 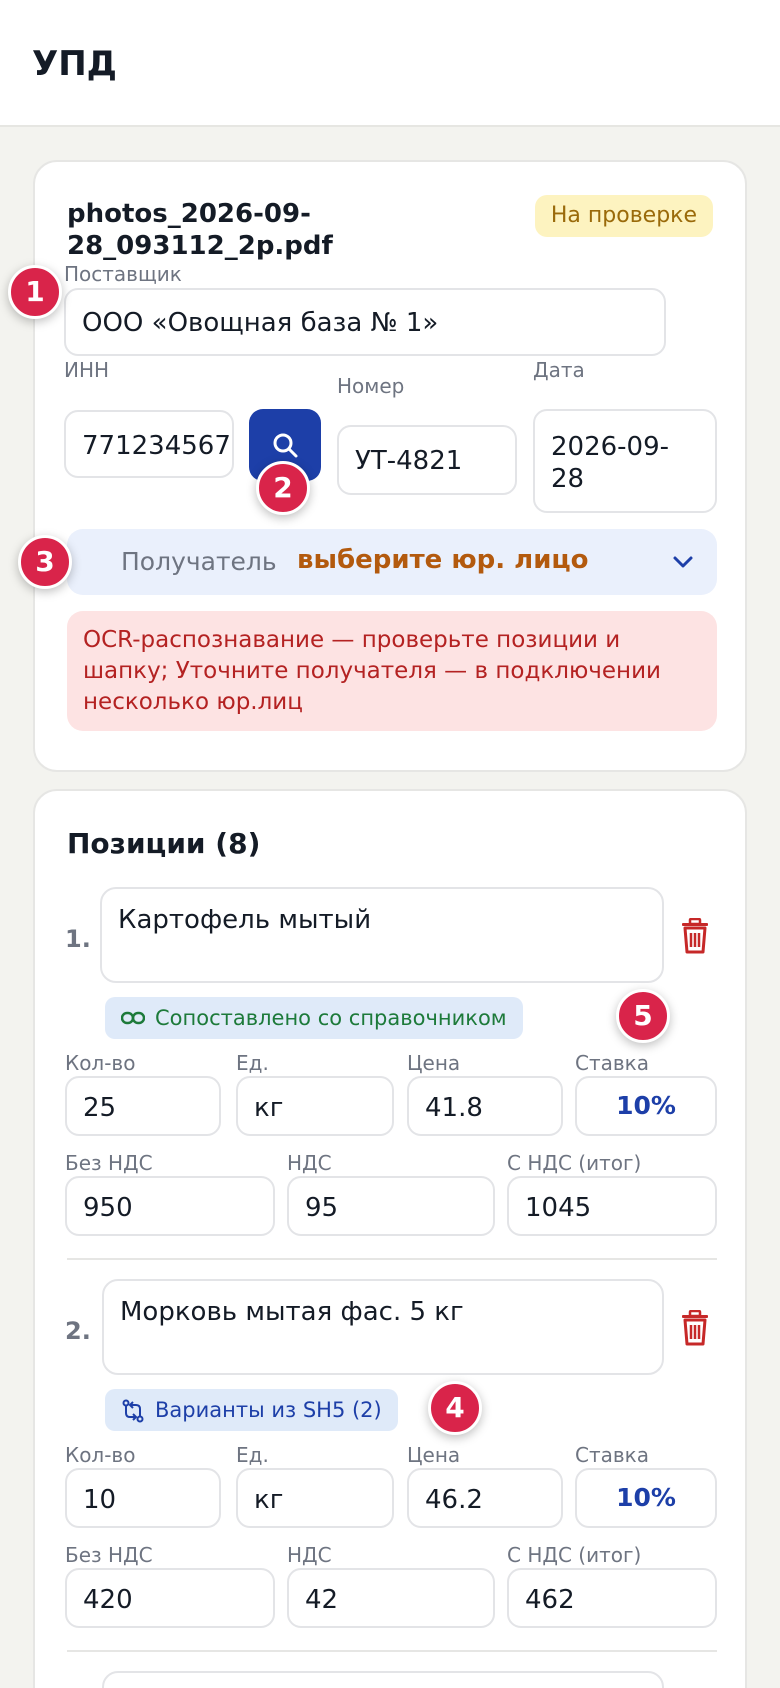 What do you see at coordinates (485, 1106) in the screenshot?
I see `price-field: 41.8` at bounding box center [485, 1106].